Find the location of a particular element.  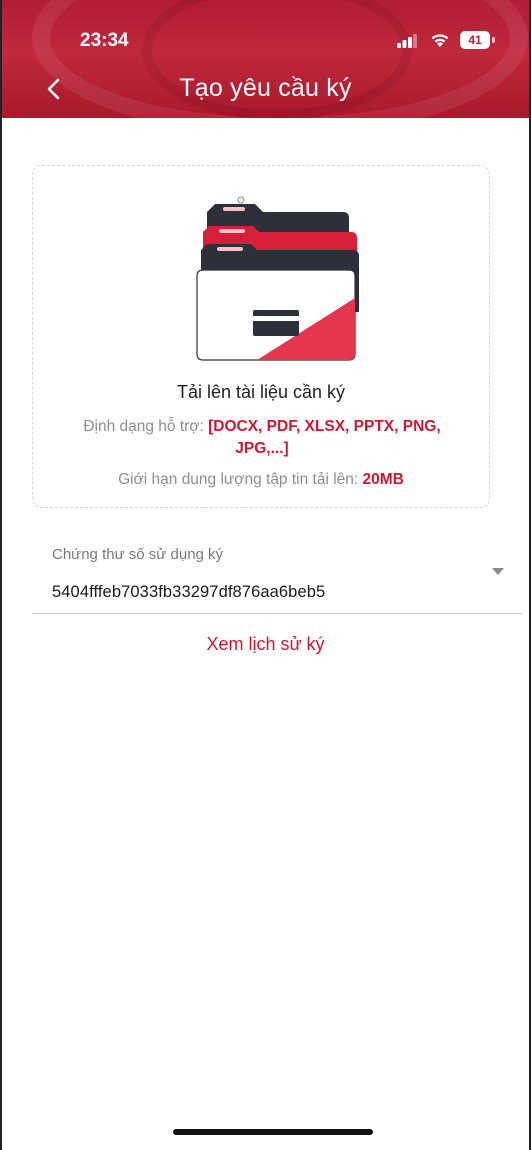

certificate-select-underline is located at coordinates (277, 613).